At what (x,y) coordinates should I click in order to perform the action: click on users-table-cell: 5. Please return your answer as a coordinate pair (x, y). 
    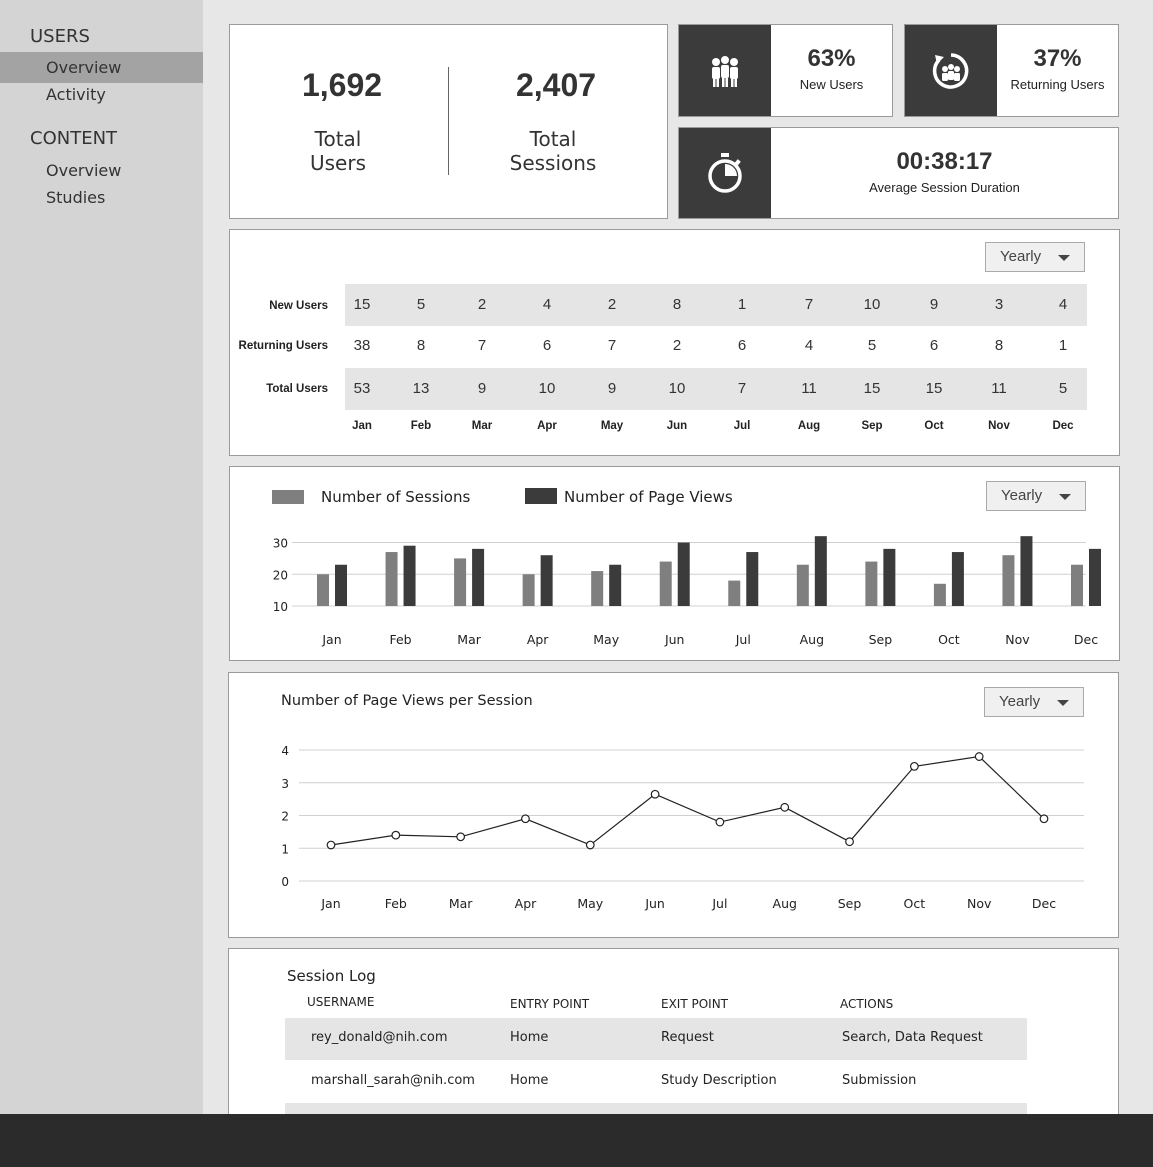
    Looking at the image, I should click on (421, 304).